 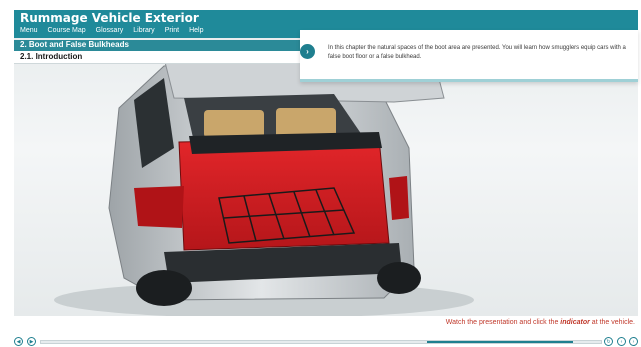 I want to click on play-icon: ▶, so click(x=31, y=341).